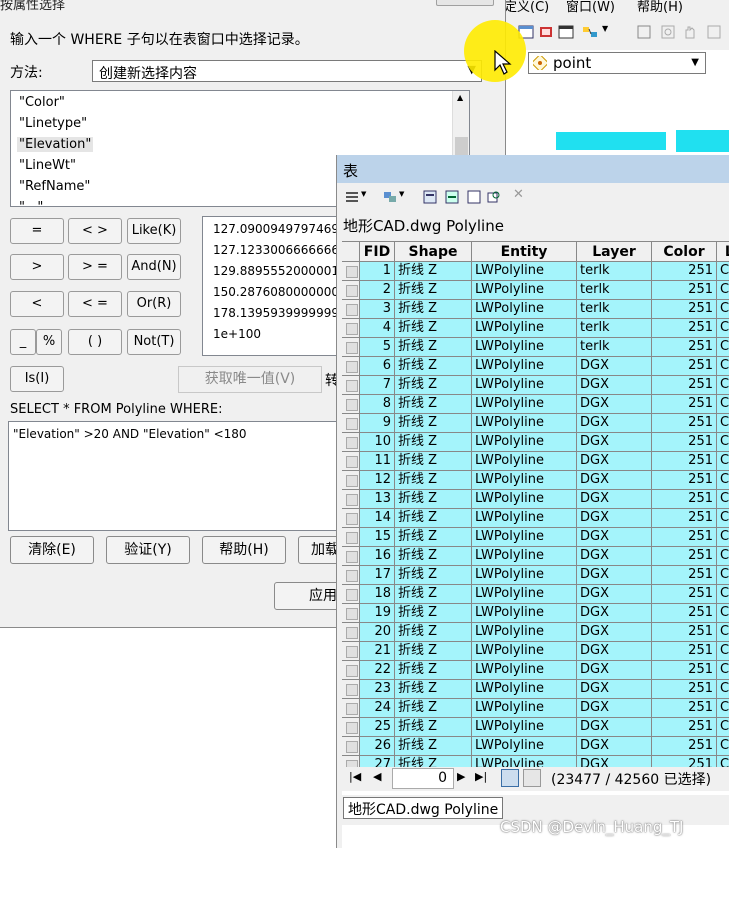  Describe the element at coordinates (377, 480) in the screenshot. I see `table-cell: 12` at that location.